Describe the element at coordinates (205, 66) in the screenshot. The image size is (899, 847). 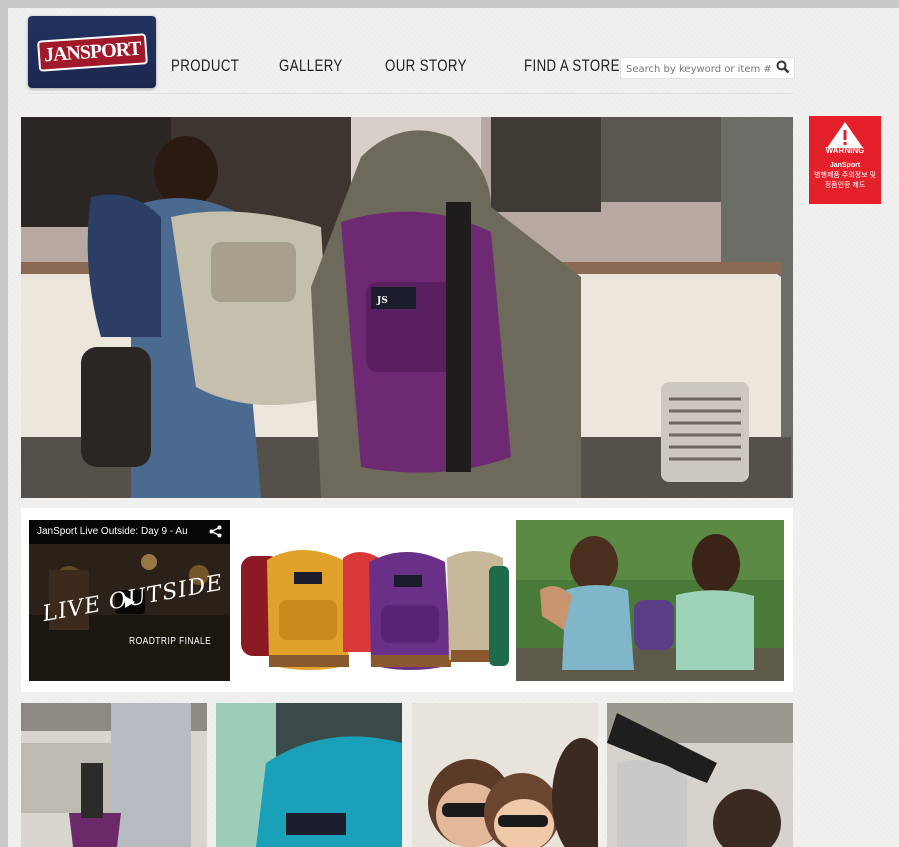
I see `nav-product: PRODUCT` at that location.